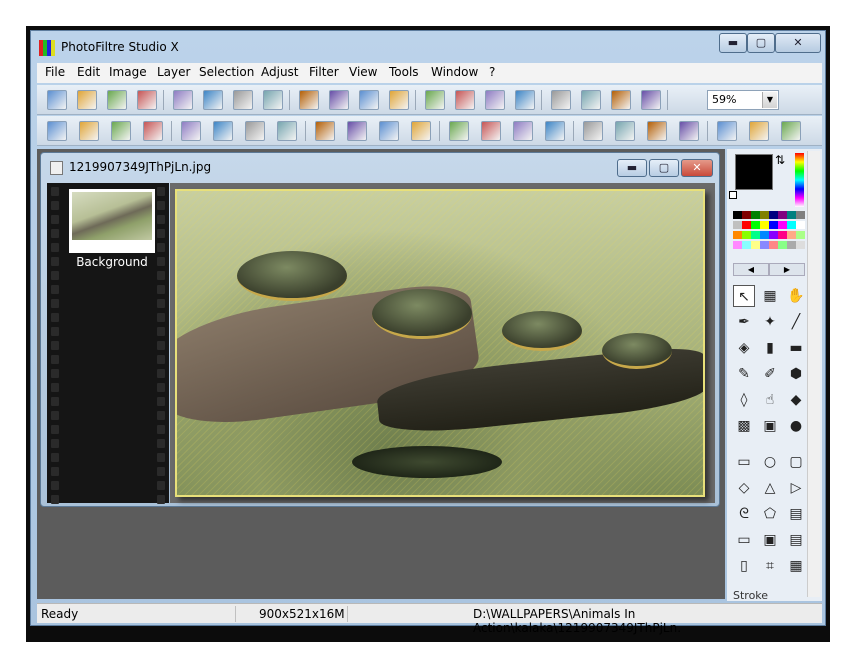  What do you see at coordinates (117, 100) in the screenshot?
I see `save-icon` at bounding box center [117, 100].